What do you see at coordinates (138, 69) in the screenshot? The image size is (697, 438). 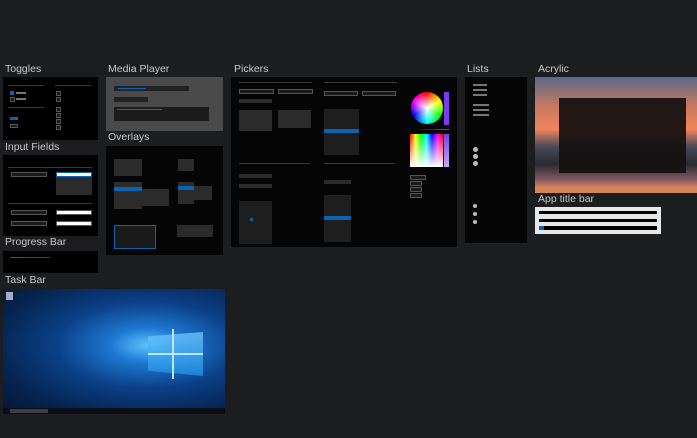 I see `frame-label-media-player: Media Player` at bounding box center [138, 69].